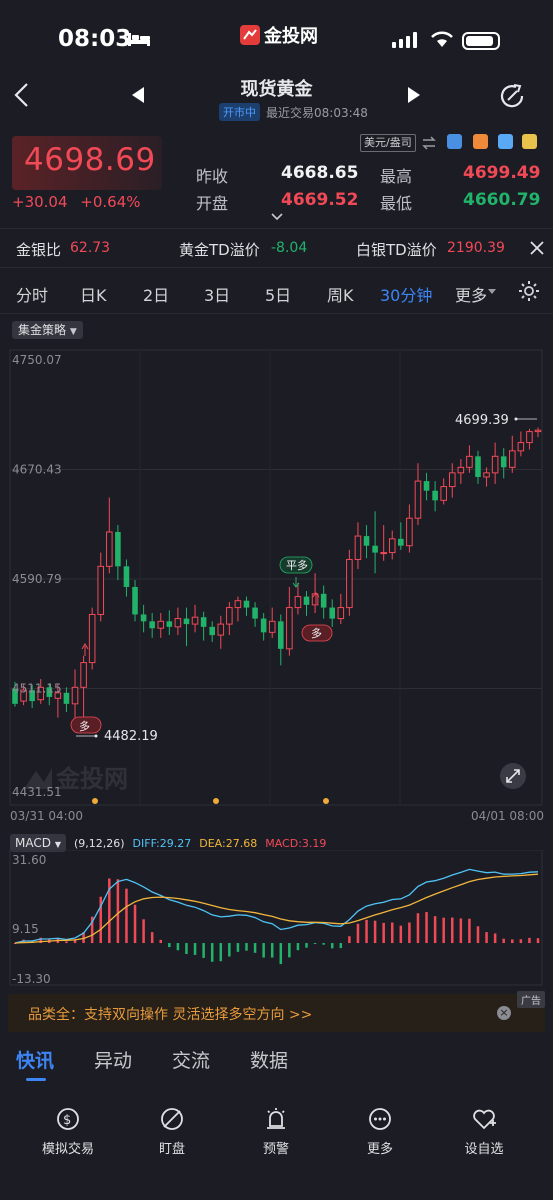  What do you see at coordinates (156, 294) in the screenshot?
I see `tab-2day: 2日` at bounding box center [156, 294].